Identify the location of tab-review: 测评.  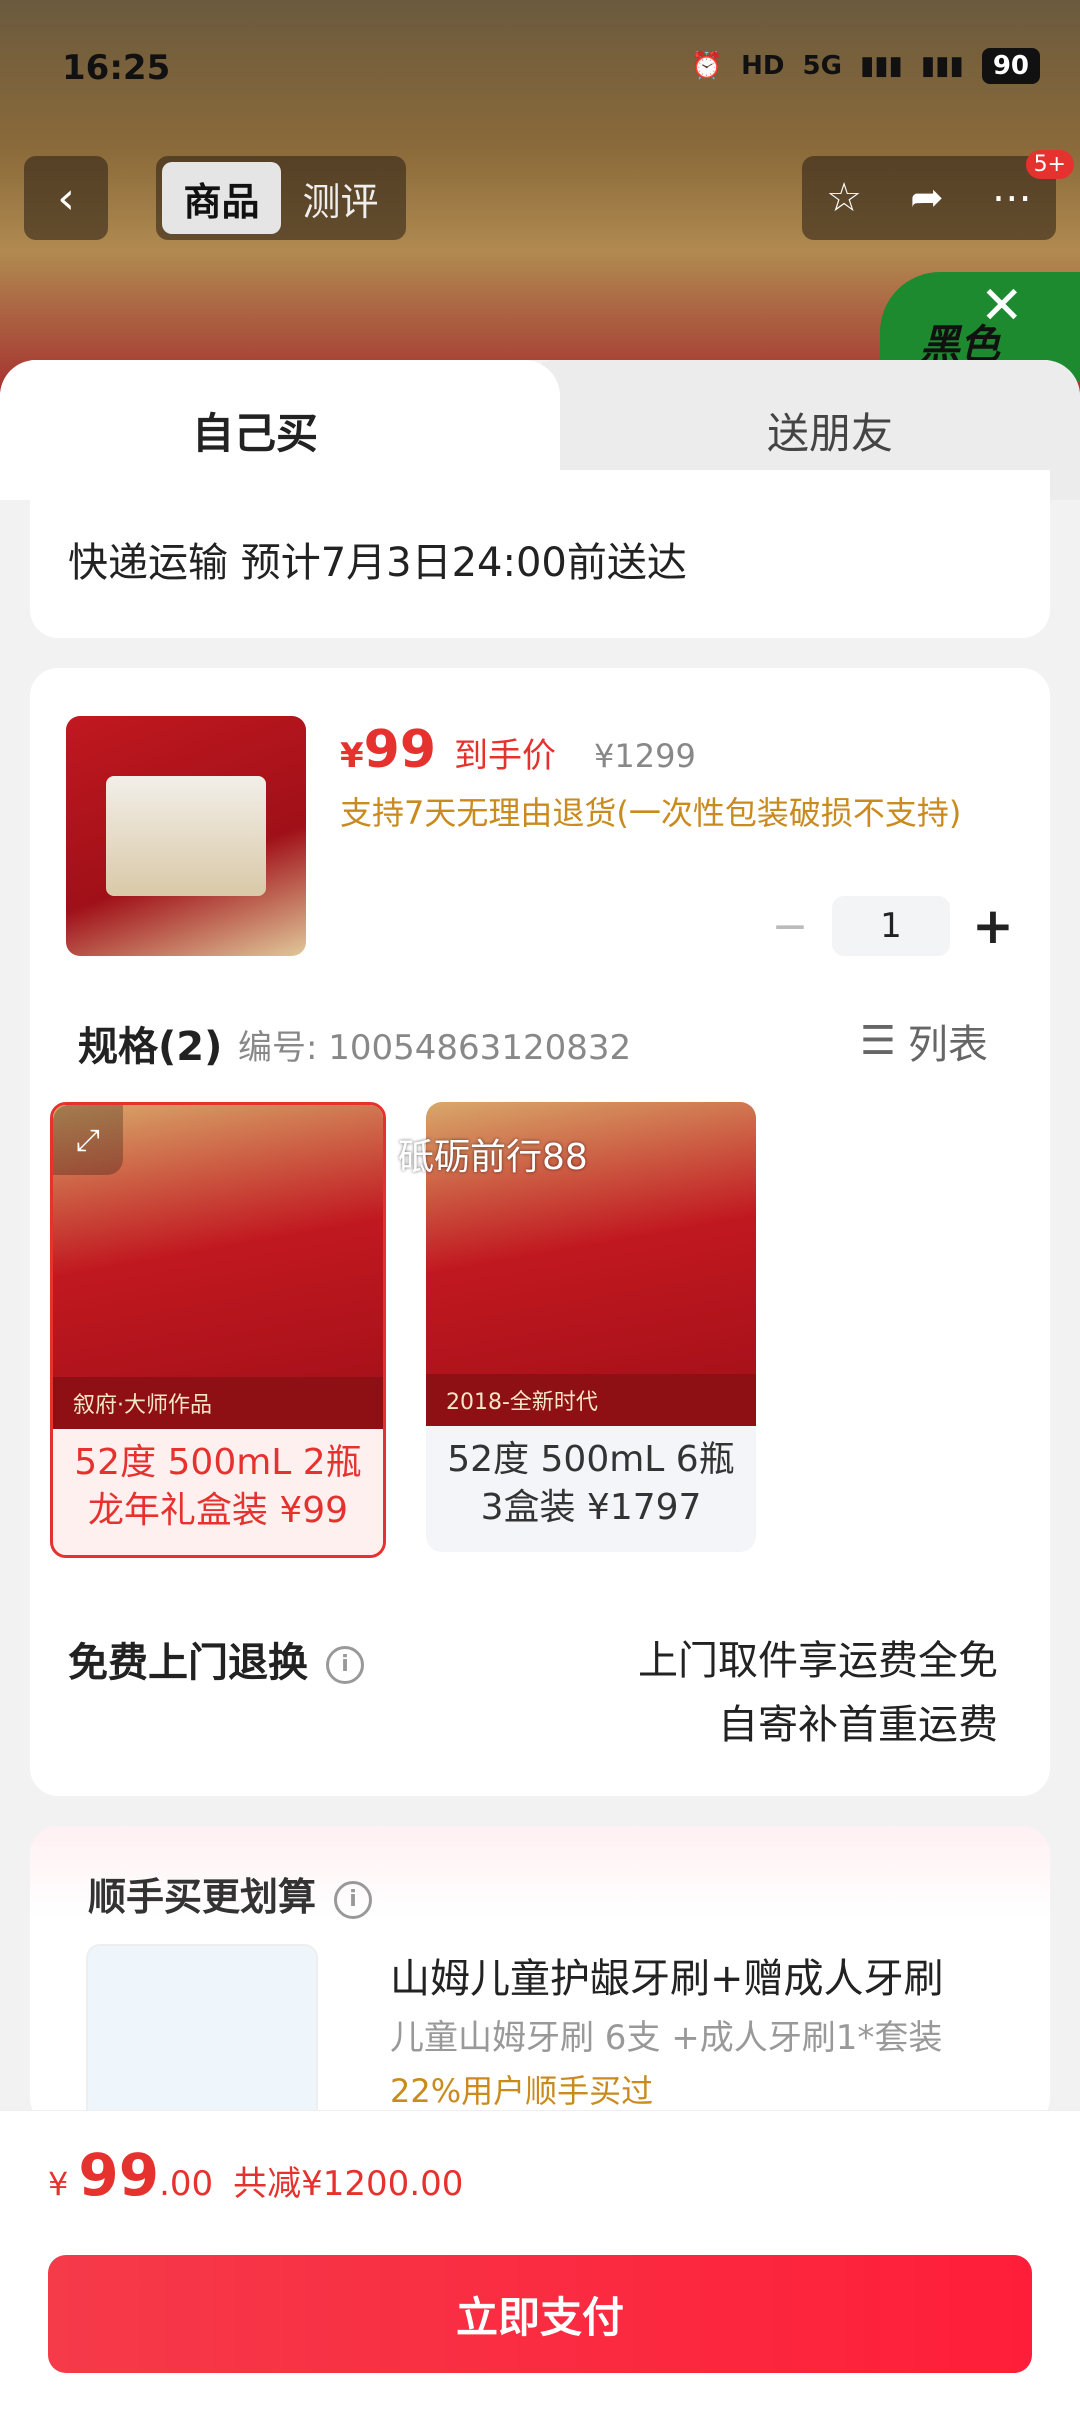
(340, 198).